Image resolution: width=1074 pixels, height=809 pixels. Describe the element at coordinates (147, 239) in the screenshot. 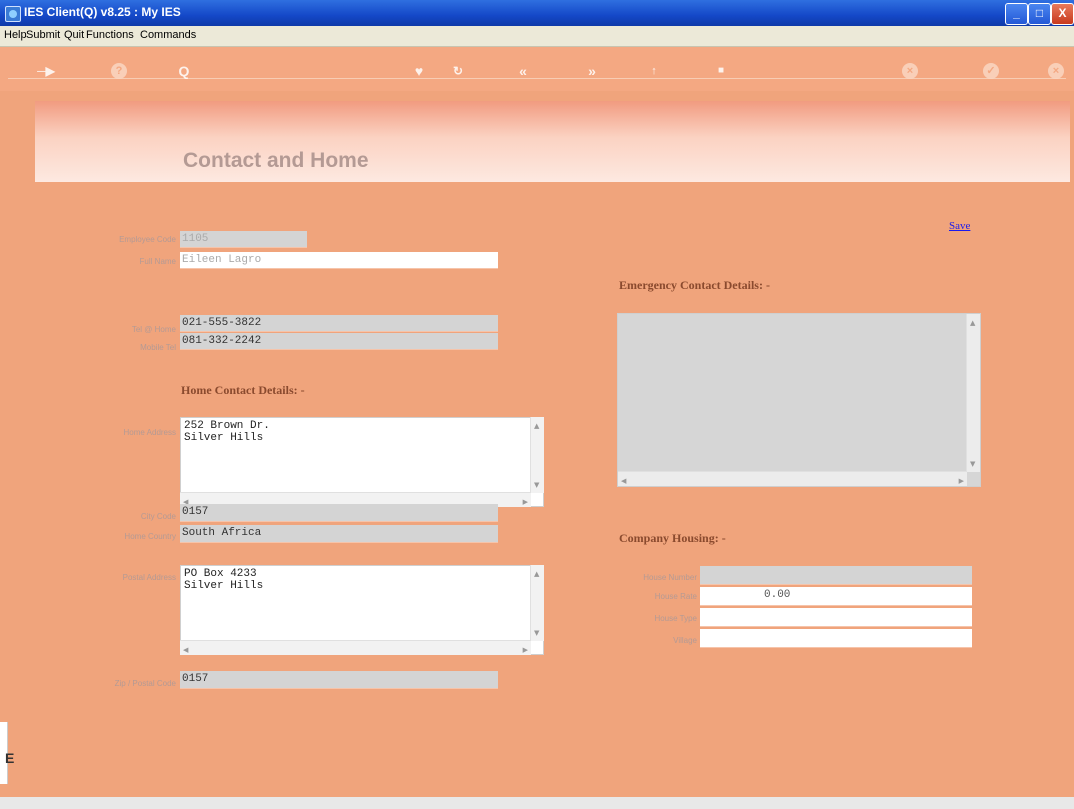

I see `employee-code-label: Employee Code` at that location.